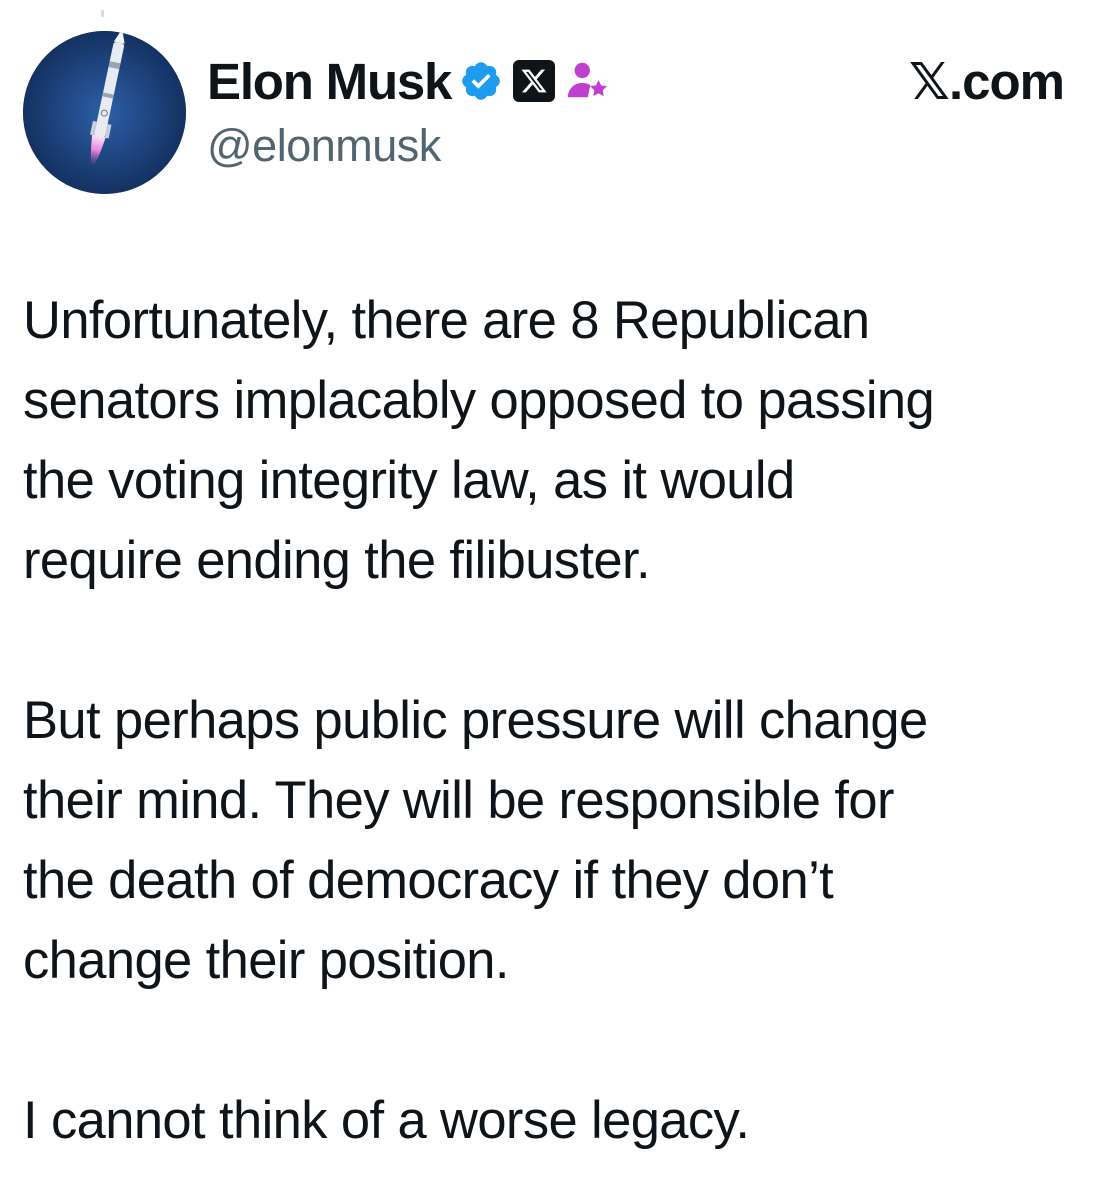 This screenshot has width=1105, height=1200. I want to click on avatar, so click(104, 112).